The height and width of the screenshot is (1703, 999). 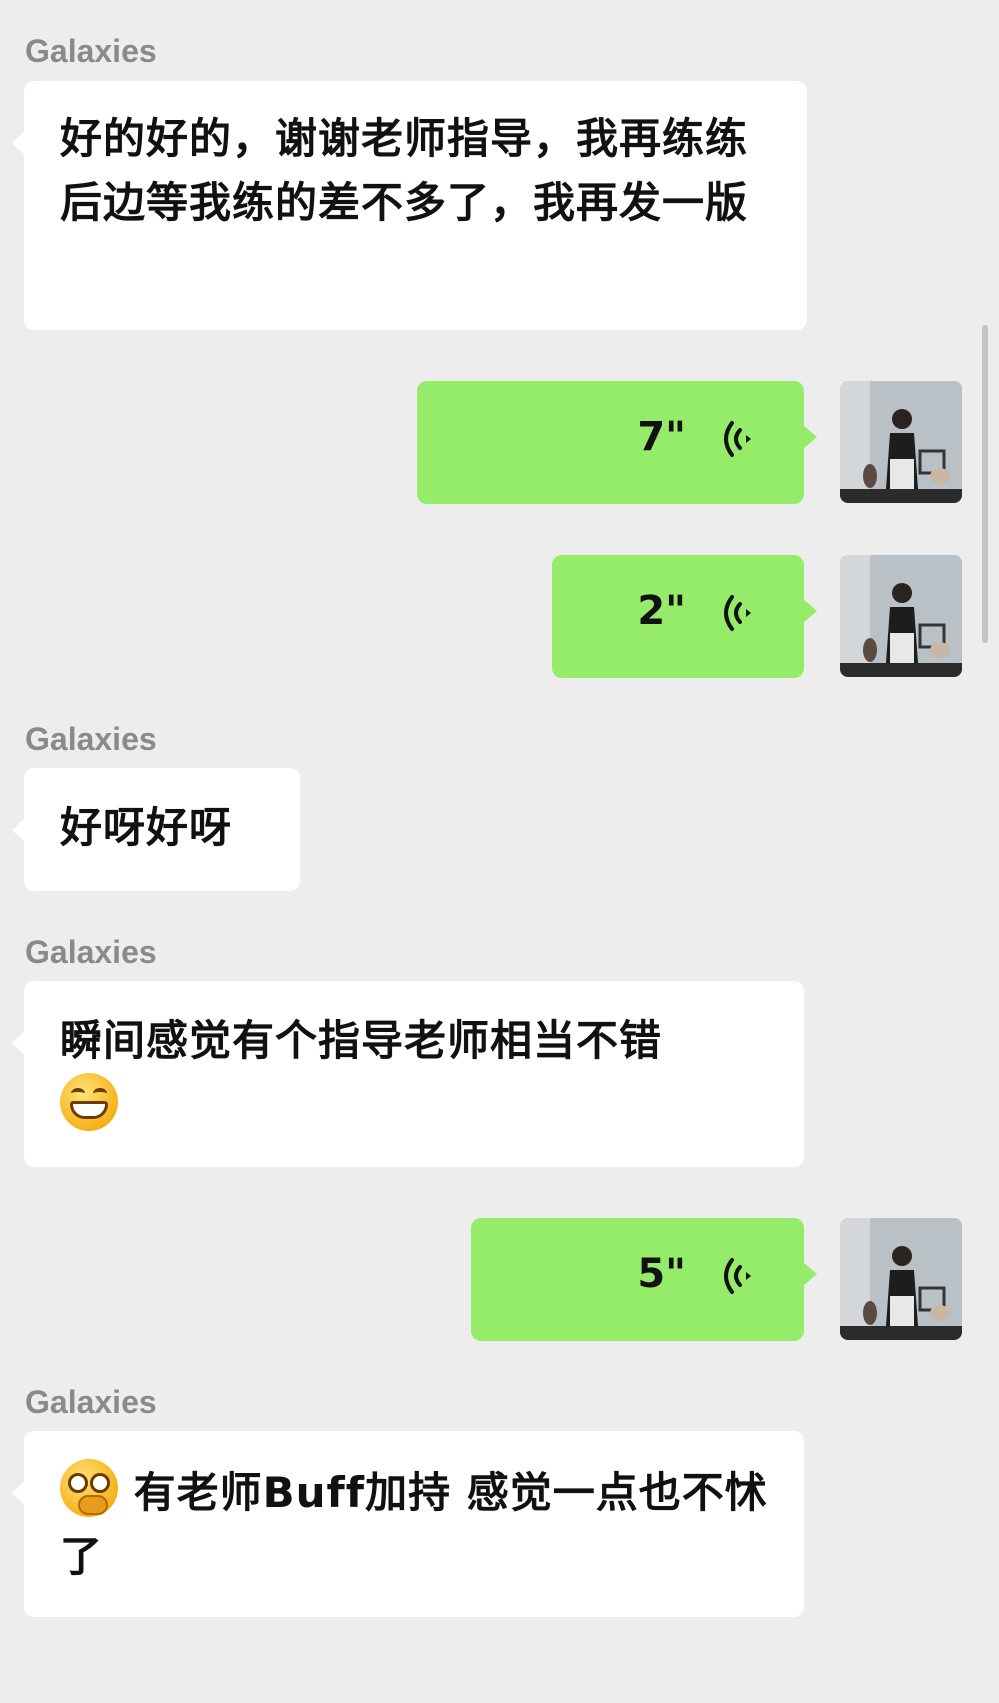 I want to click on message-text-container: 瞬间感觉有个指导老师相当不错, so click(x=417, y=1074).